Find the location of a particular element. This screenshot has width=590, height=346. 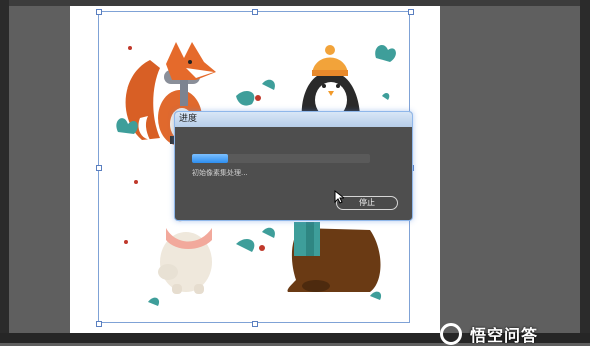

watermark-text: 悟空问答 is located at coordinates (504, 335).